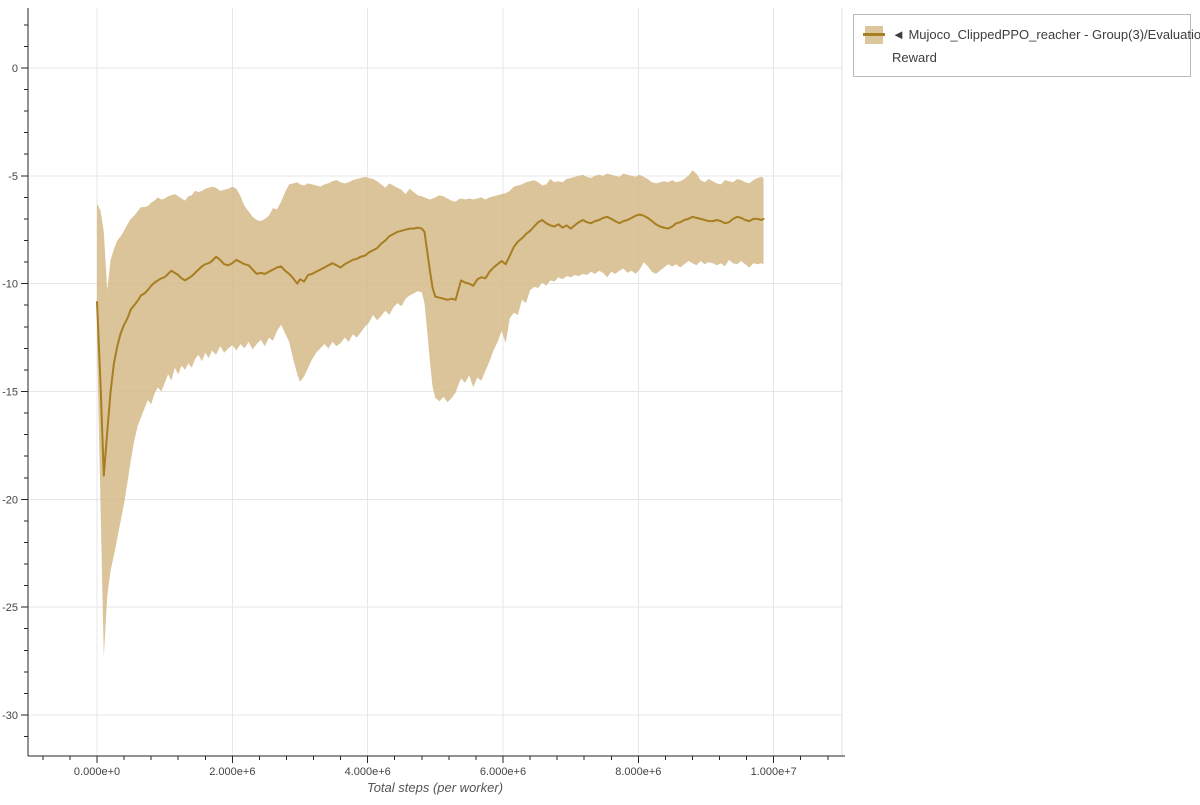 Image resolution: width=1200 pixels, height=805 pixels. Describe the element at coordinates (15, 69) in the screenshot. I see `y-tick-label: 0` at that location.